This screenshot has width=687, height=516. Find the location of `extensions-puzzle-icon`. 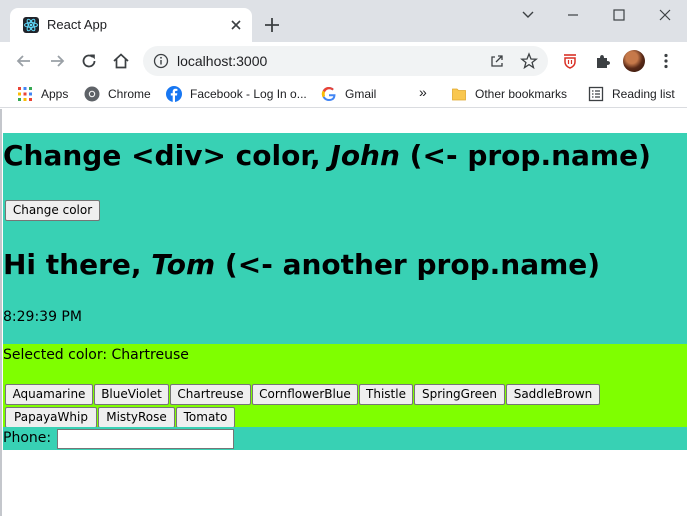

extensions-puzzle-icon is located at coordinates (602, 61).